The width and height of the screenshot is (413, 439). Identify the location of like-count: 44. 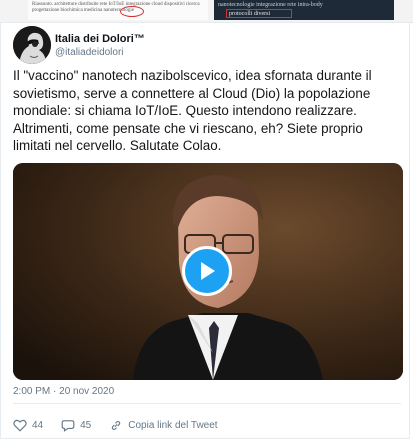
(38, 425).